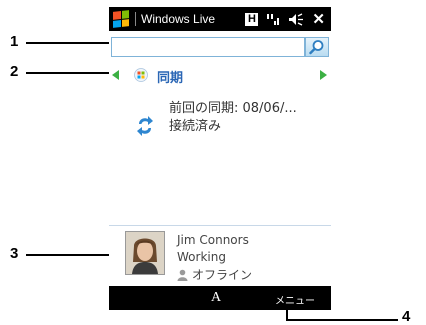 Image resolution: width=426 pixels, height=325 pixels. I want to click on search-button, so click(317, 47).